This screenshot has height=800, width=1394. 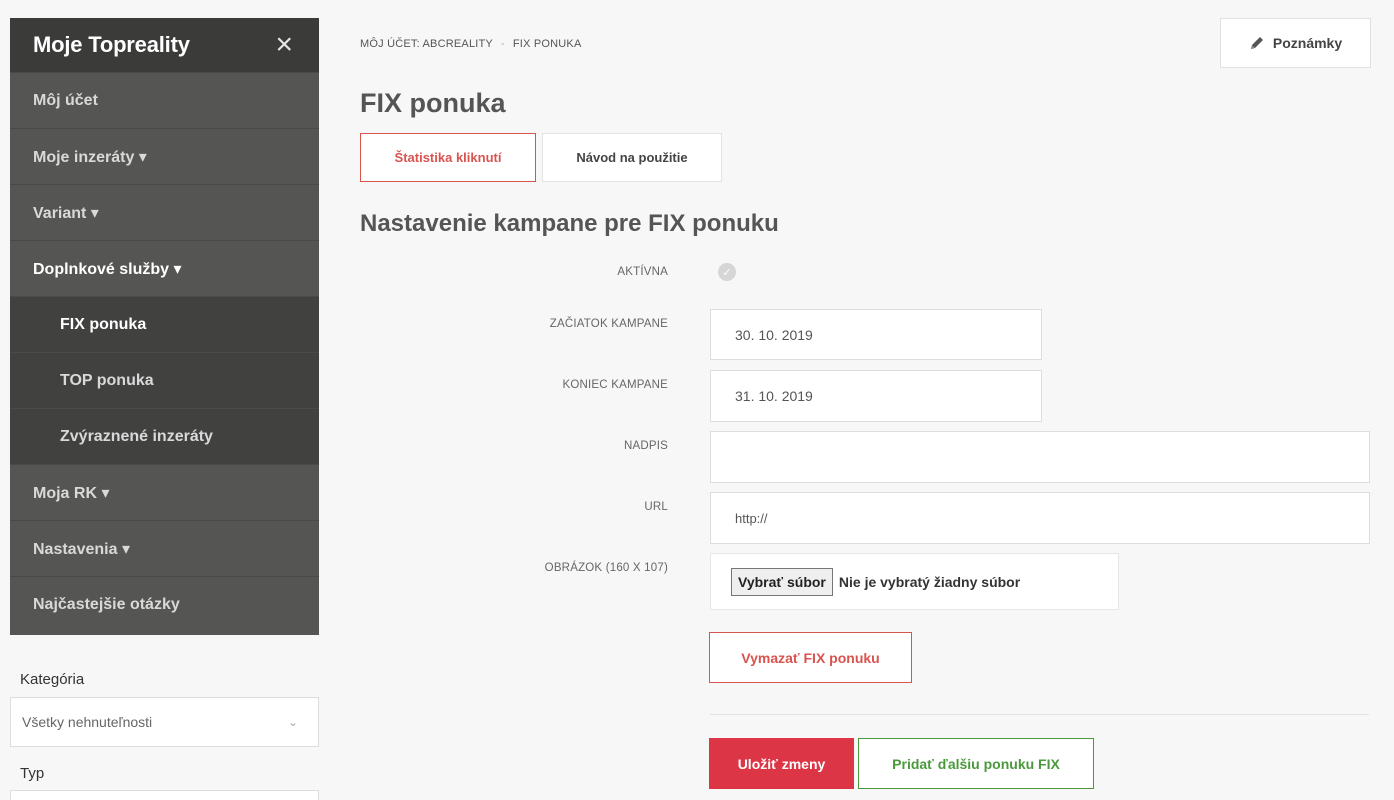 What do you see at coordinates (433, 103) in the screenshot?
I see `page-title: FIX ponuka` at bounding box center [433, 103].